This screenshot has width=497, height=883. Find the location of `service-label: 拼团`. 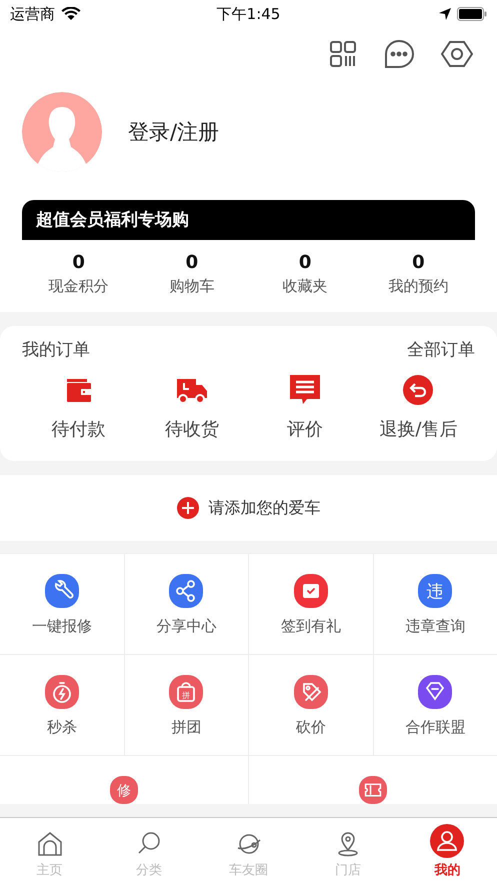

service-label: 拼团 is located at coordinates (186, 727).